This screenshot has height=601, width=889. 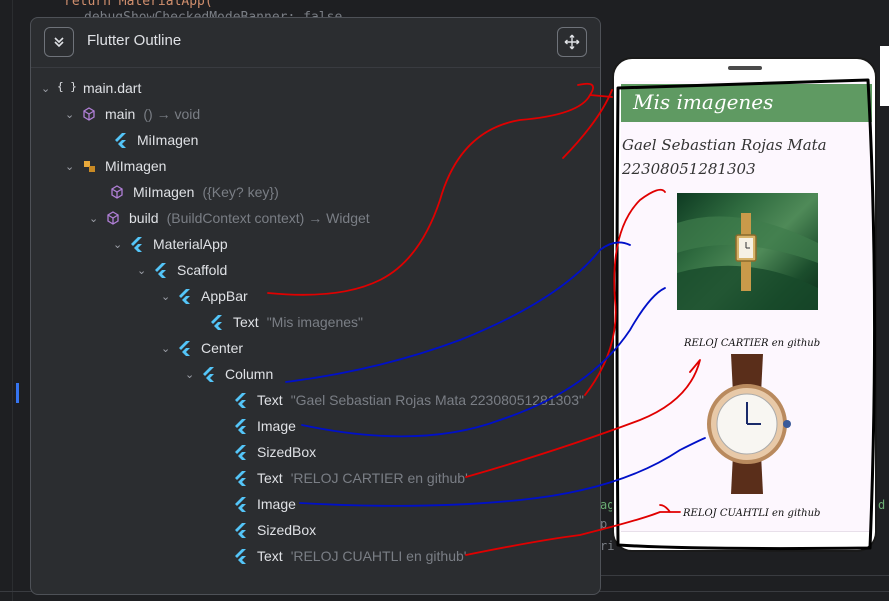 What do you see at coordinates (703, 102) in the screenshot?
I see `app-bar-title: Mis imagenes` at bounding box center [703, 102].